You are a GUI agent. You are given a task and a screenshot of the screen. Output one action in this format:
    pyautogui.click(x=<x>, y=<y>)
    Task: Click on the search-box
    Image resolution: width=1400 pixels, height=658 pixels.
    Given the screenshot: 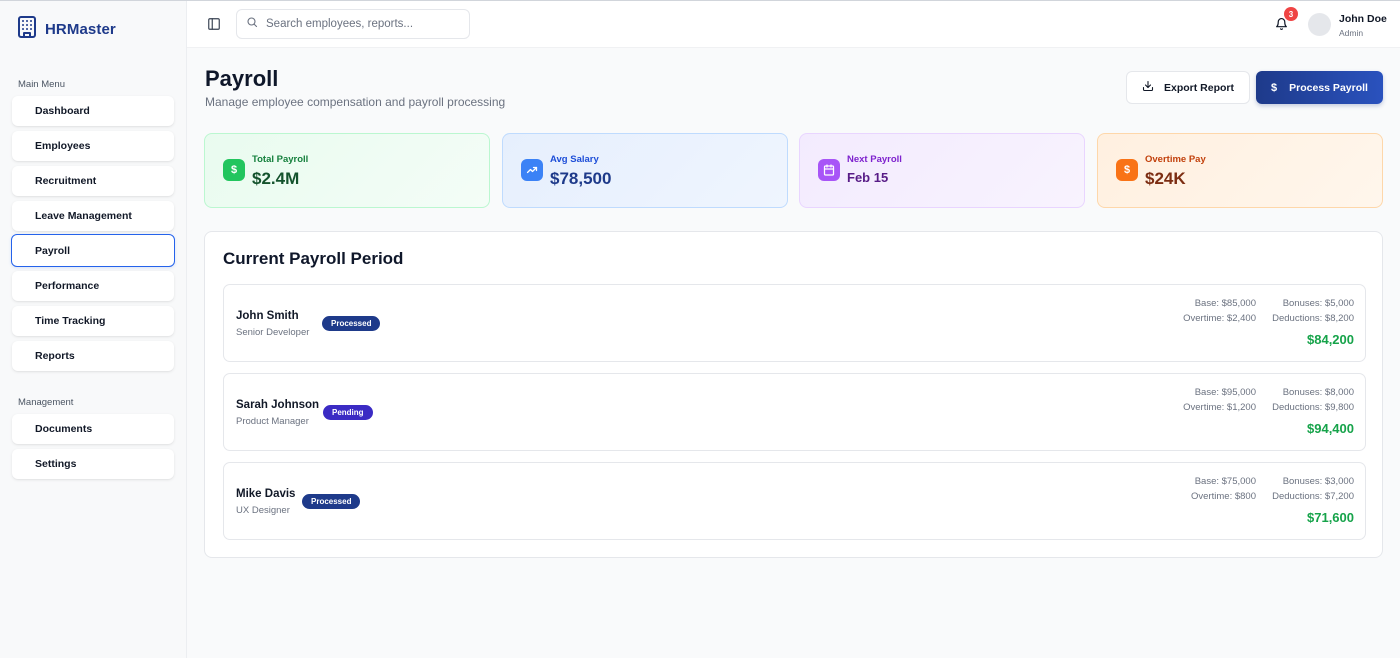 What is the action you would take?
    pyautogui.click(x=353, y=24)
    